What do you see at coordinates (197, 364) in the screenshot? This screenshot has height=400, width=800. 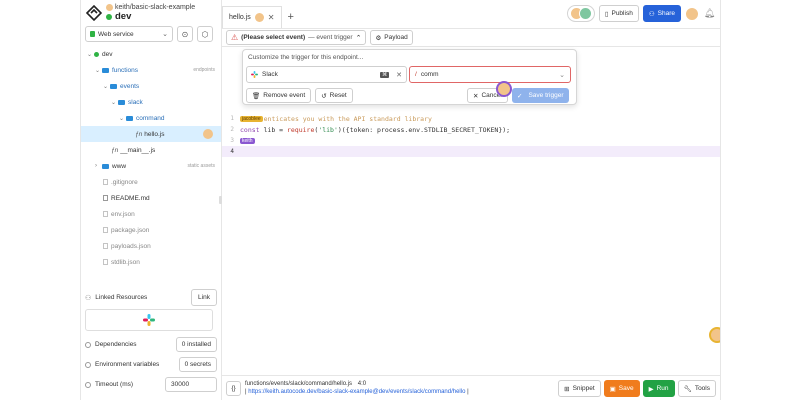 I see `env-vars-button: 0 secrets` at bounding box center [197, 364].